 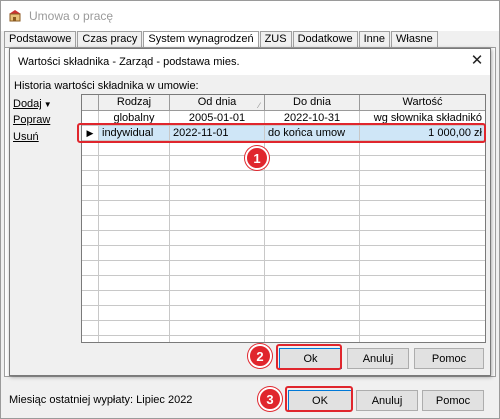 I want to click on tab-zus: ZUS, so click(x=275, y=39).